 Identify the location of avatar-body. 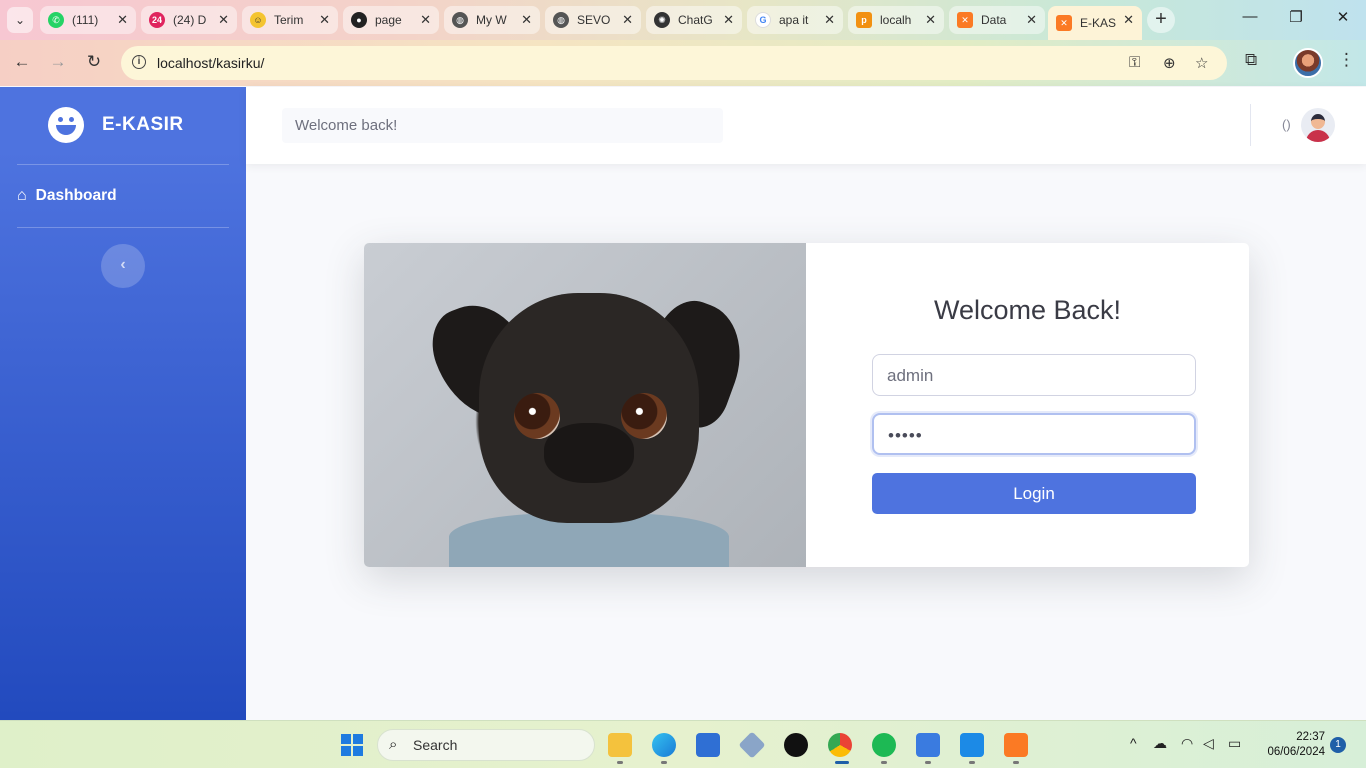
(1318, 136).